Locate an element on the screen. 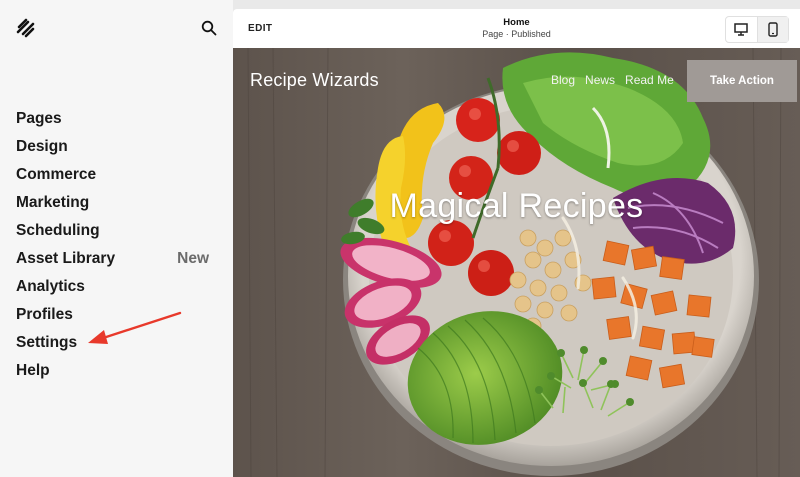 The width and height of the screenshot is (800, 477). sidebar-item-pages: Pages is located at coordinates (116, 119).